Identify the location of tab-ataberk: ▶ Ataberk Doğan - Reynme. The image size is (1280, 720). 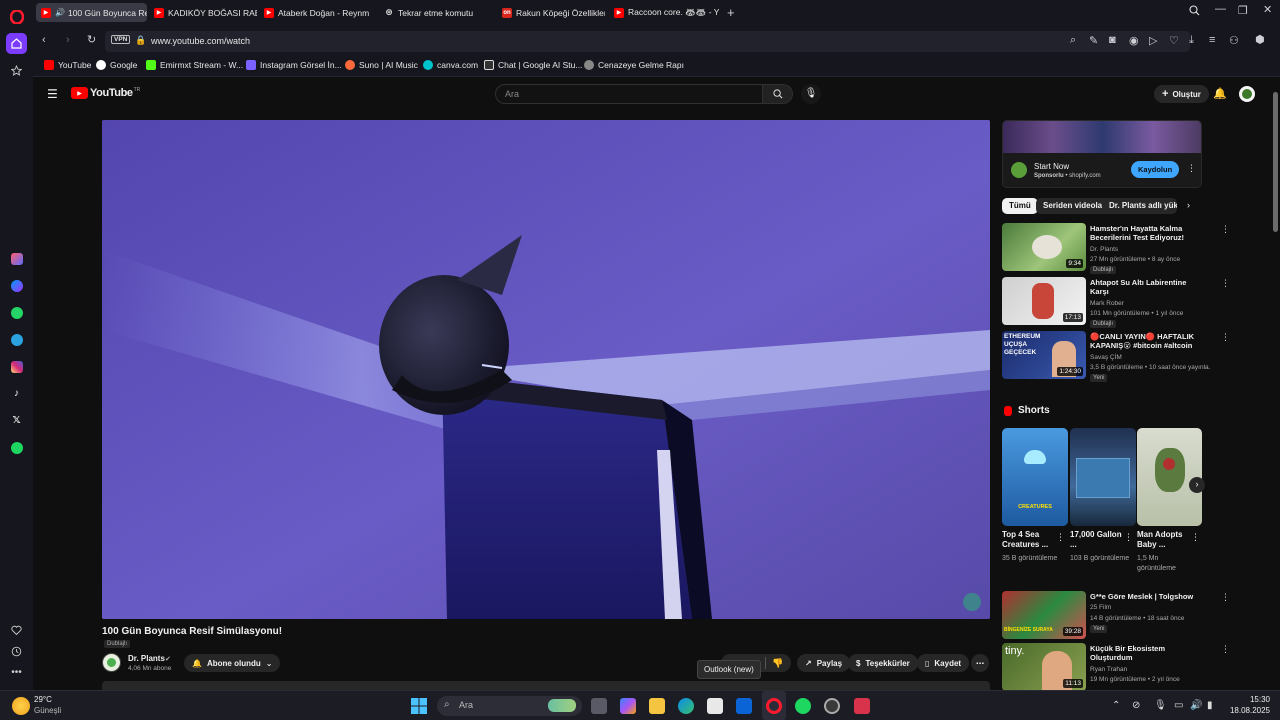
(314, 12).